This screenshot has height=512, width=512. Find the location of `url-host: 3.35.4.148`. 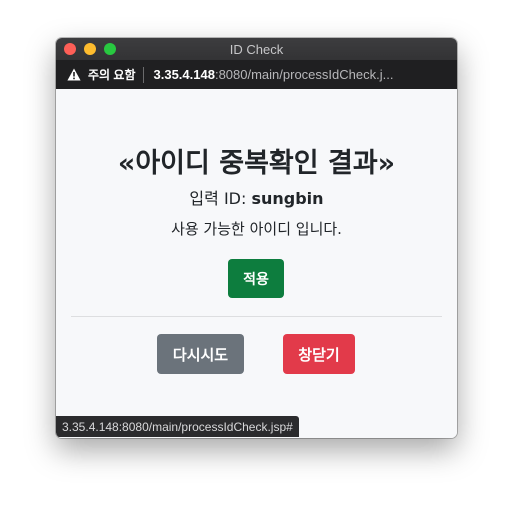

url-host: 3.35.4.148 is located at coordinates (184, 74).